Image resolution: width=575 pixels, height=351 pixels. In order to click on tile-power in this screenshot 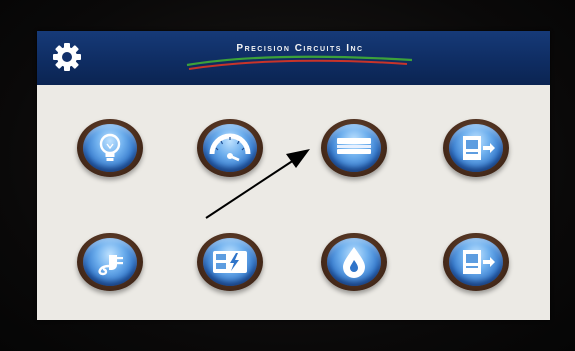, I will do `click(110, 262)`.